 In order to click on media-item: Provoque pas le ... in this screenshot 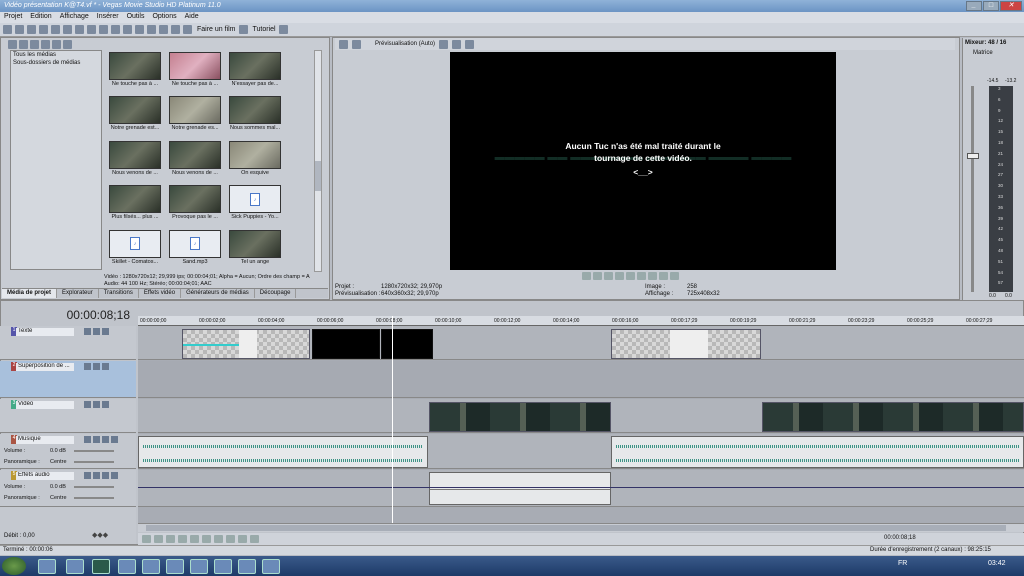, I will do `click(195, 206)`.